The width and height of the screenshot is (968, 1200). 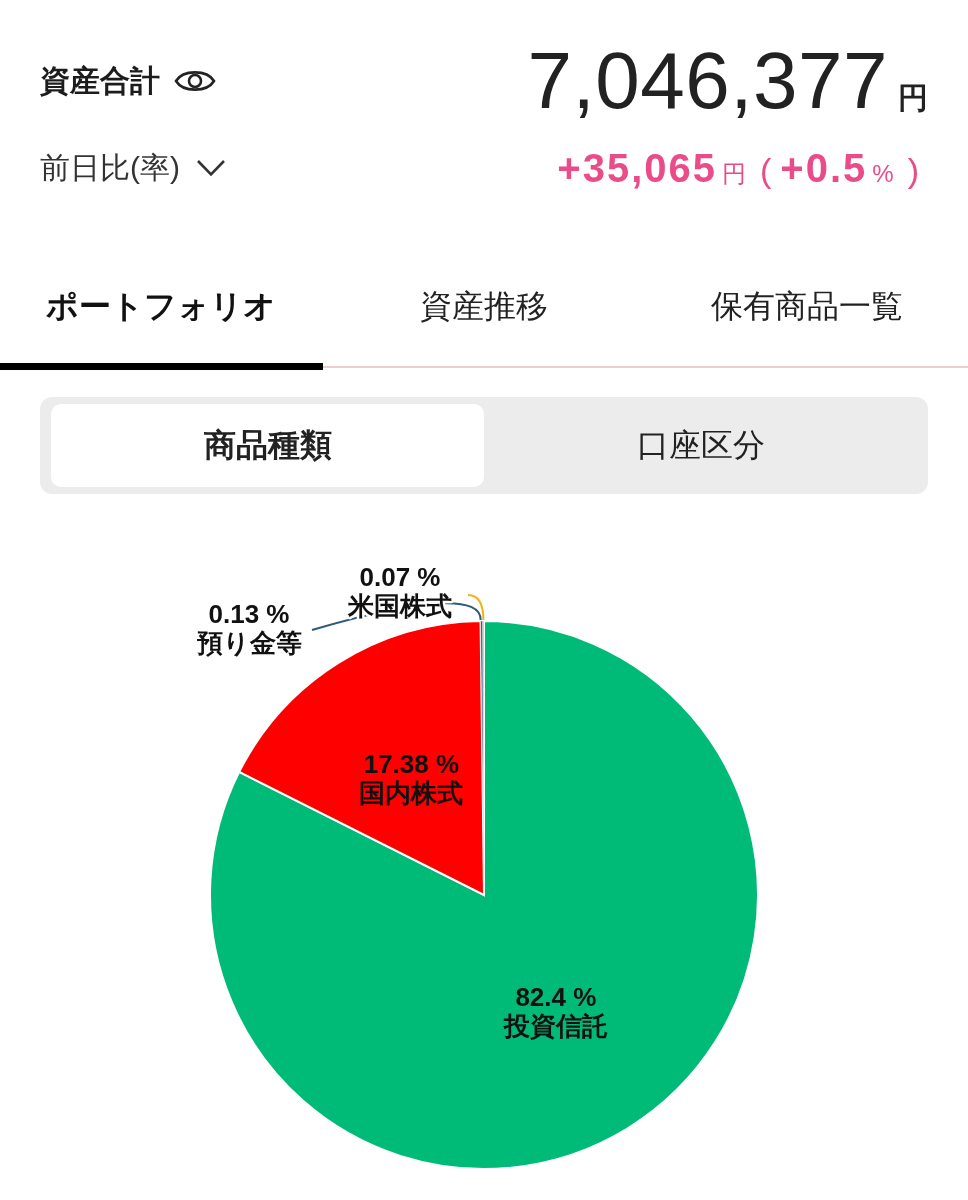 What do you see at coordinates (484, 317) in the screenshot?
I see `tab: 資産推移` at bounding box center [484, 317].